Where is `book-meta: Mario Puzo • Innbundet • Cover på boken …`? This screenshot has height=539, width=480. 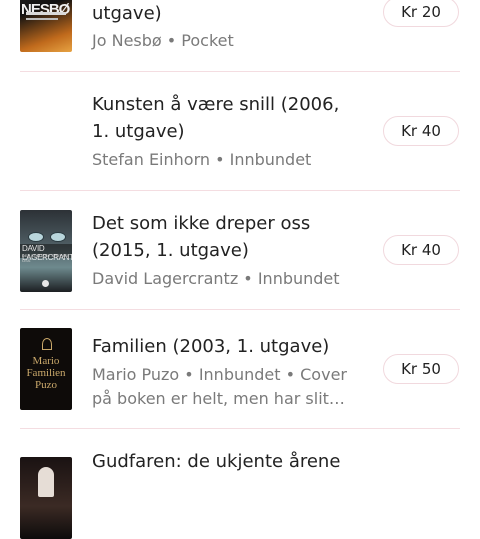 book-meta: Mario Puzo • Innbundet • Cover på boken … is located at coordinates (219, 386).